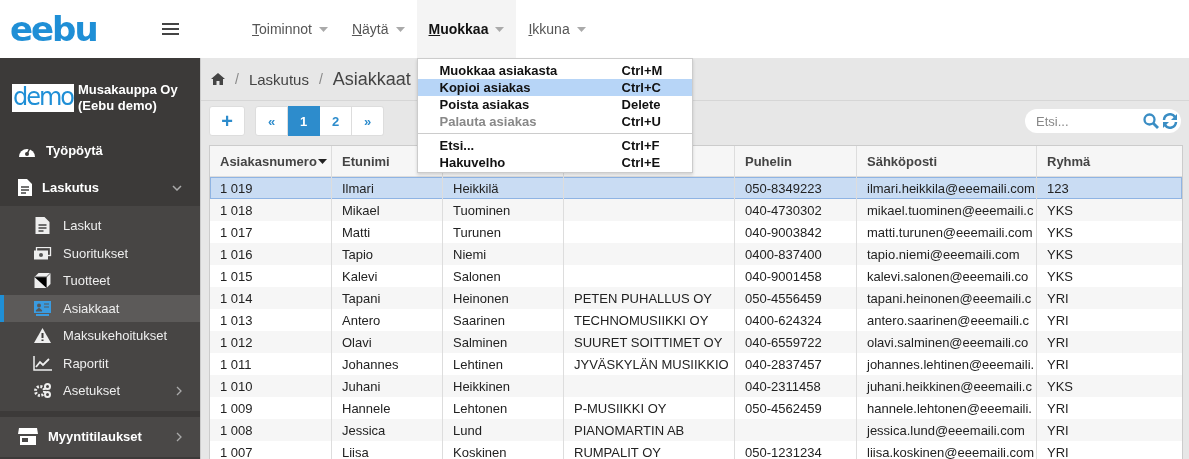 This screenshot has width=1189, height=459. What do you see at coordinates (356, 232) in the screenshot?
I see `table-cell: Matti` at bounding box center [356, 232].